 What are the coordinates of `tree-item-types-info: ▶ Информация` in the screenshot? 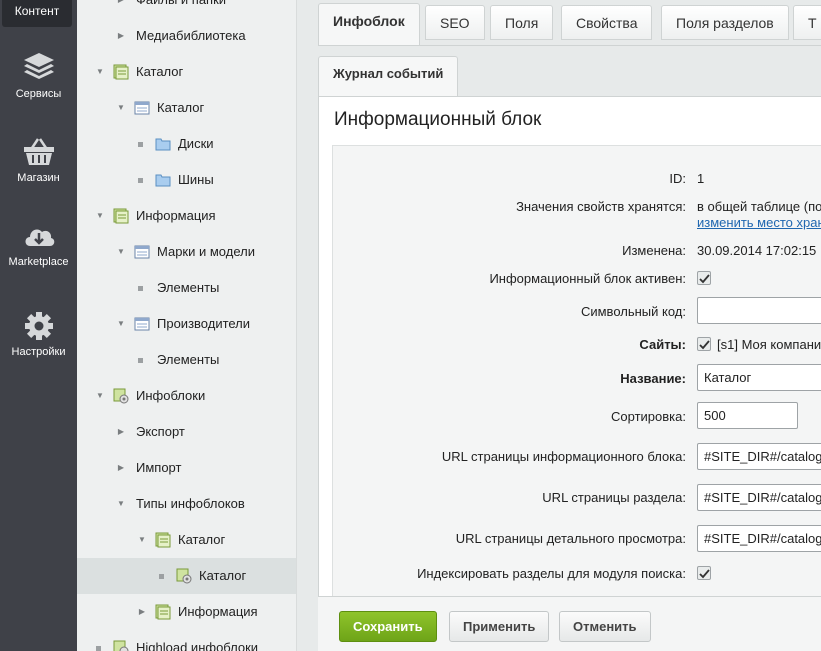 It's located at (186, 612).